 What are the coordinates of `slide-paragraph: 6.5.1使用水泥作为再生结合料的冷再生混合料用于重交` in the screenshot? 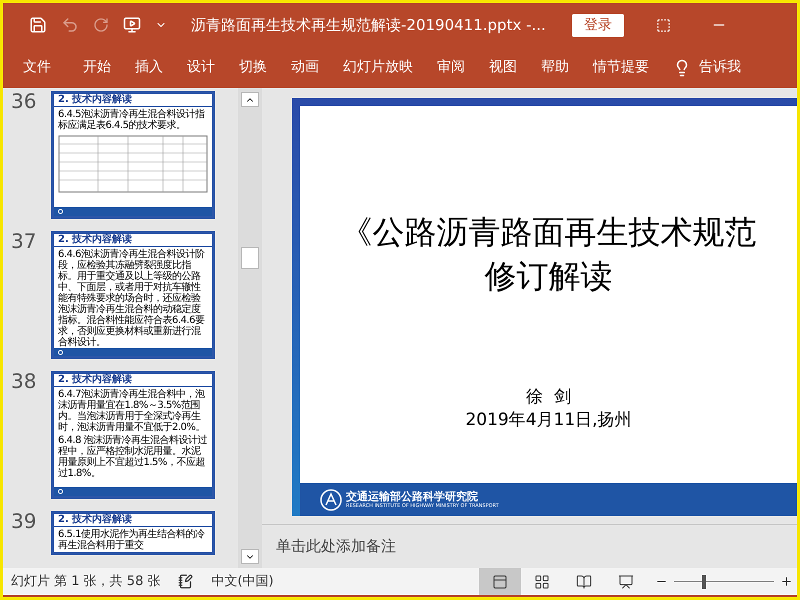 It's located at (132, 540).